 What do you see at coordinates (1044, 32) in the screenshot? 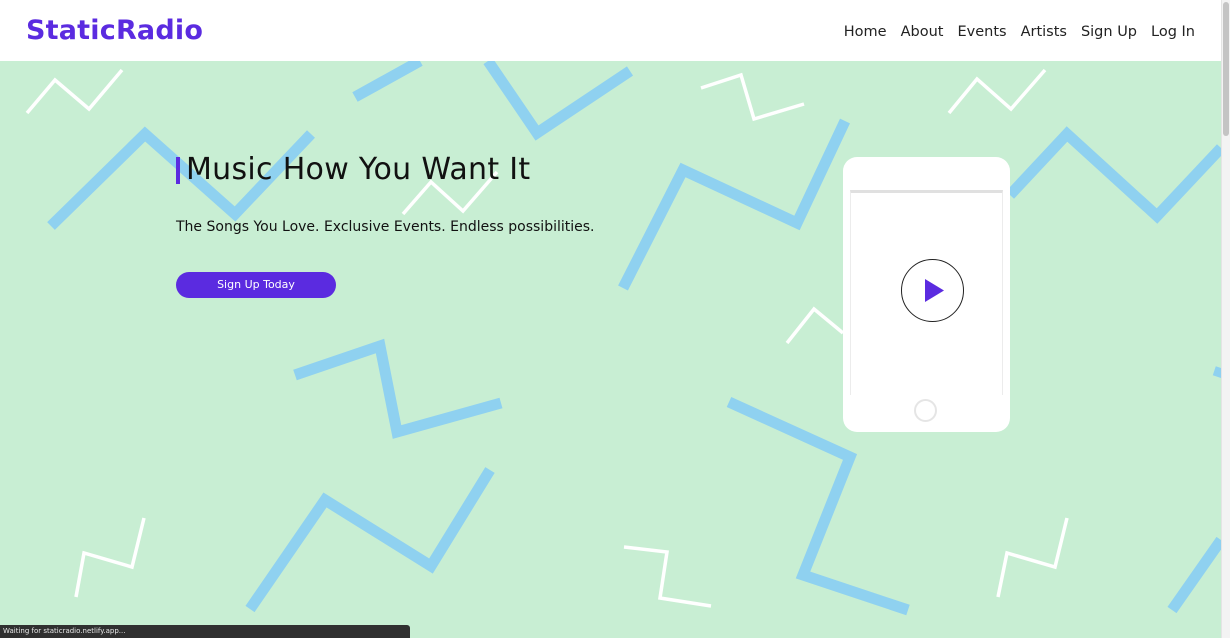
I see `nav-item-artists: Artists` at bounding box center [1044, 32].